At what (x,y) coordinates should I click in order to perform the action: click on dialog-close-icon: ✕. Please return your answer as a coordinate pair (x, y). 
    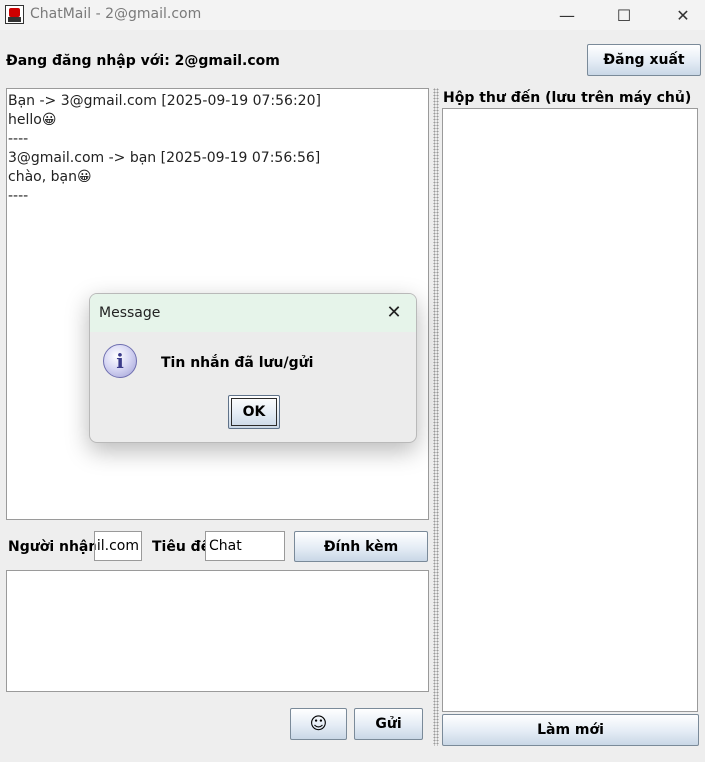
    Looking at the image, I should click on (394, 312).